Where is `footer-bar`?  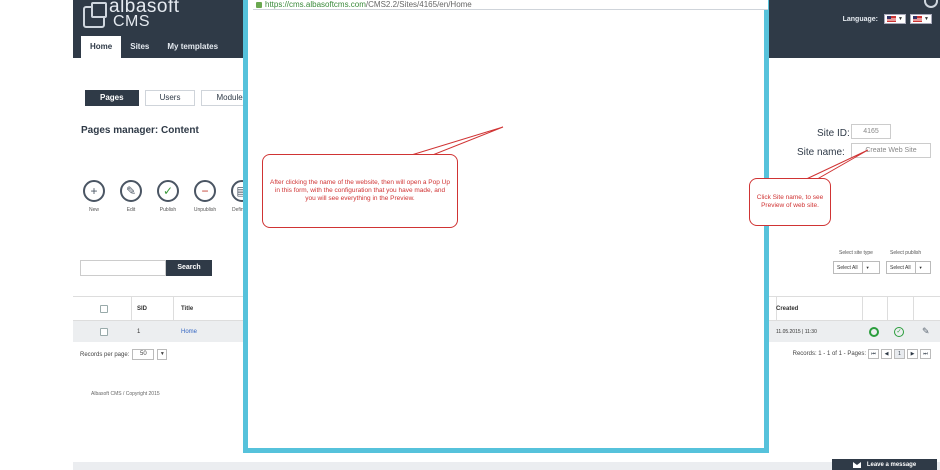
footer-bar is located at coordinates (506, 466).